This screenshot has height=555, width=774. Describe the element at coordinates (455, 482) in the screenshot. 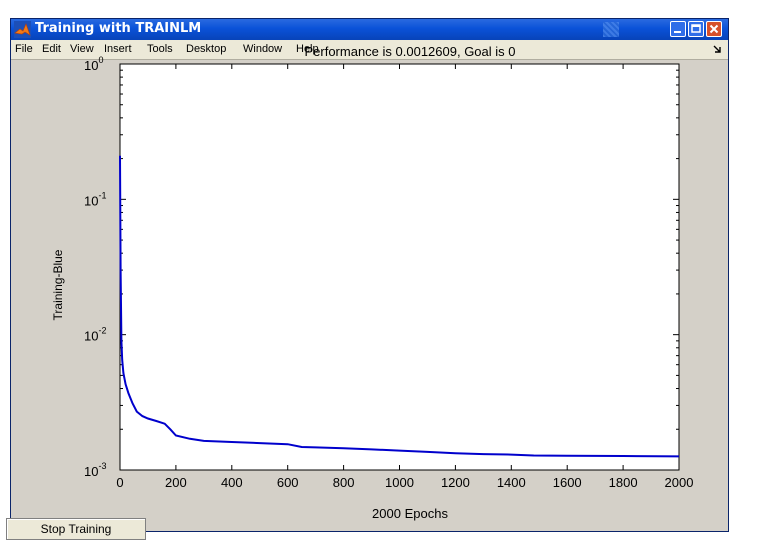

I see `x-tick-label: 1200` at that location.